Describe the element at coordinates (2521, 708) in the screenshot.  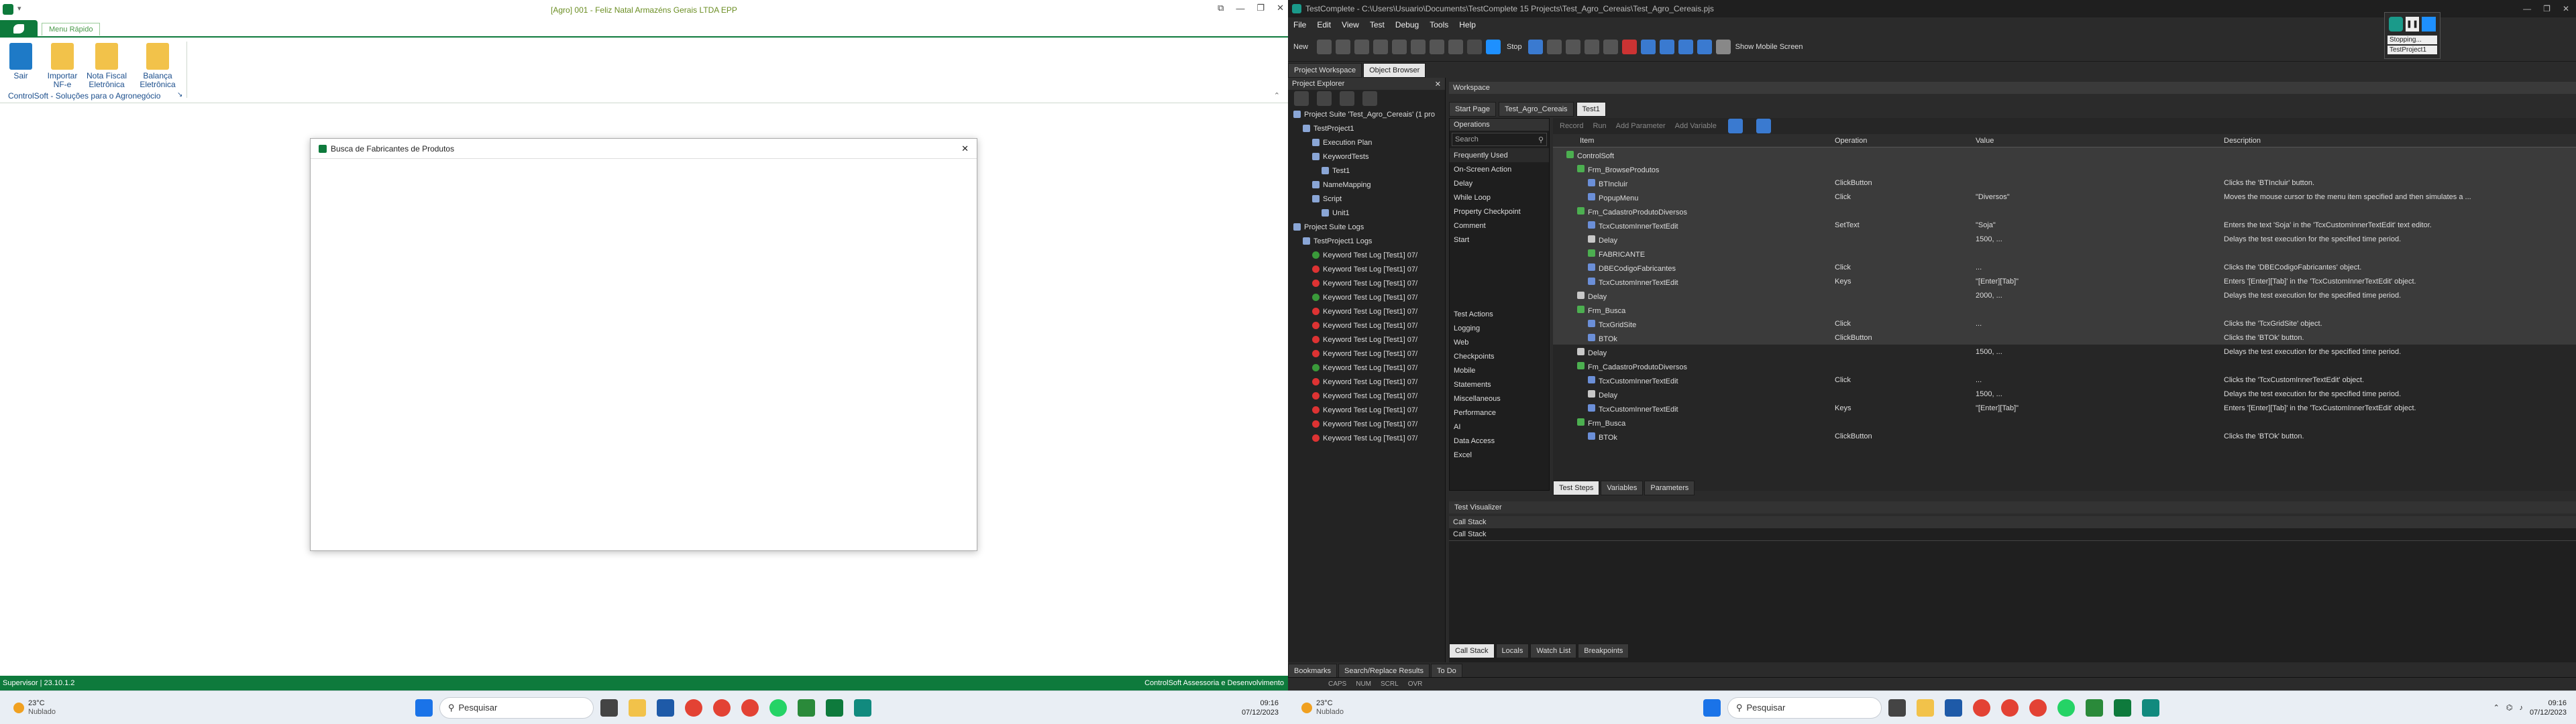
I see `volume-icon: ♪` at that location.